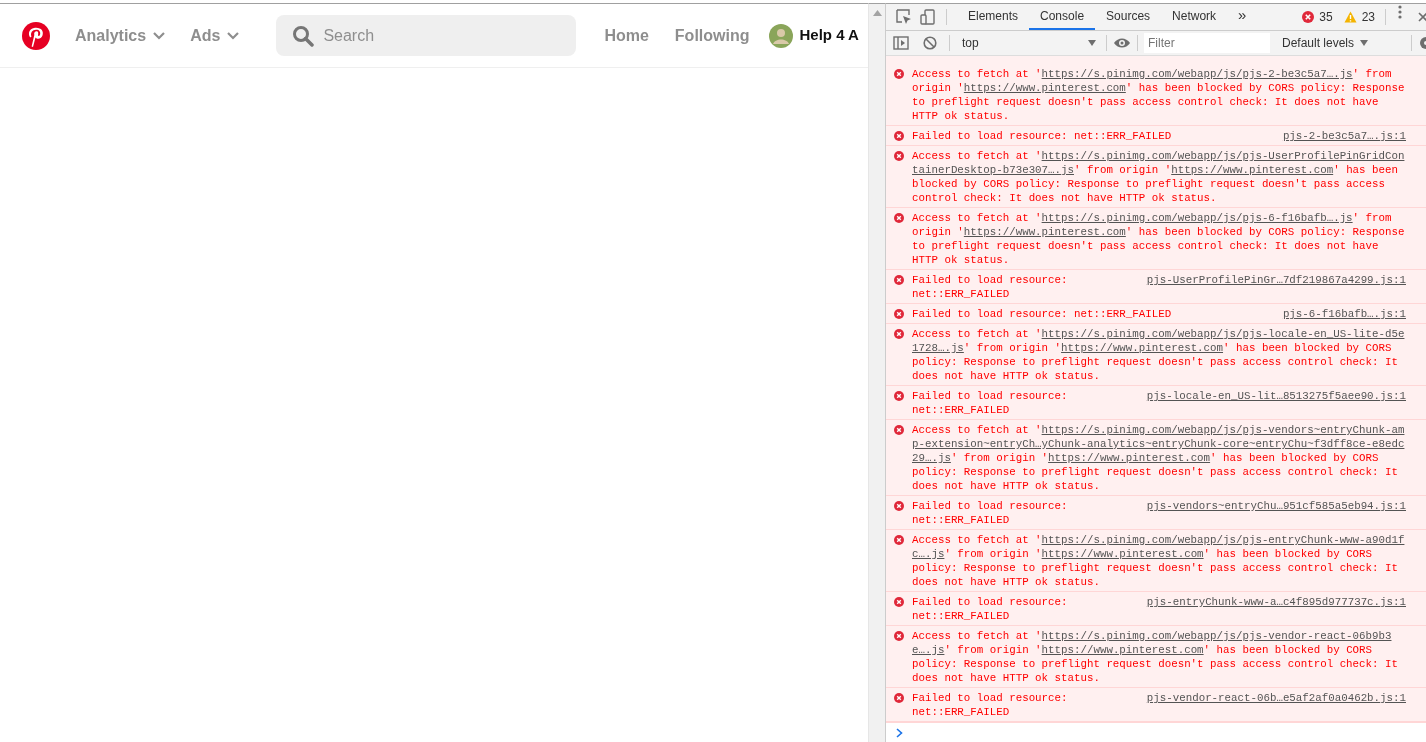 The height and width of the screenshot is (742, 1426). Describe the element at coordinates (1368, 17) in the screenshot. I see `warning-count: 23` at that location.